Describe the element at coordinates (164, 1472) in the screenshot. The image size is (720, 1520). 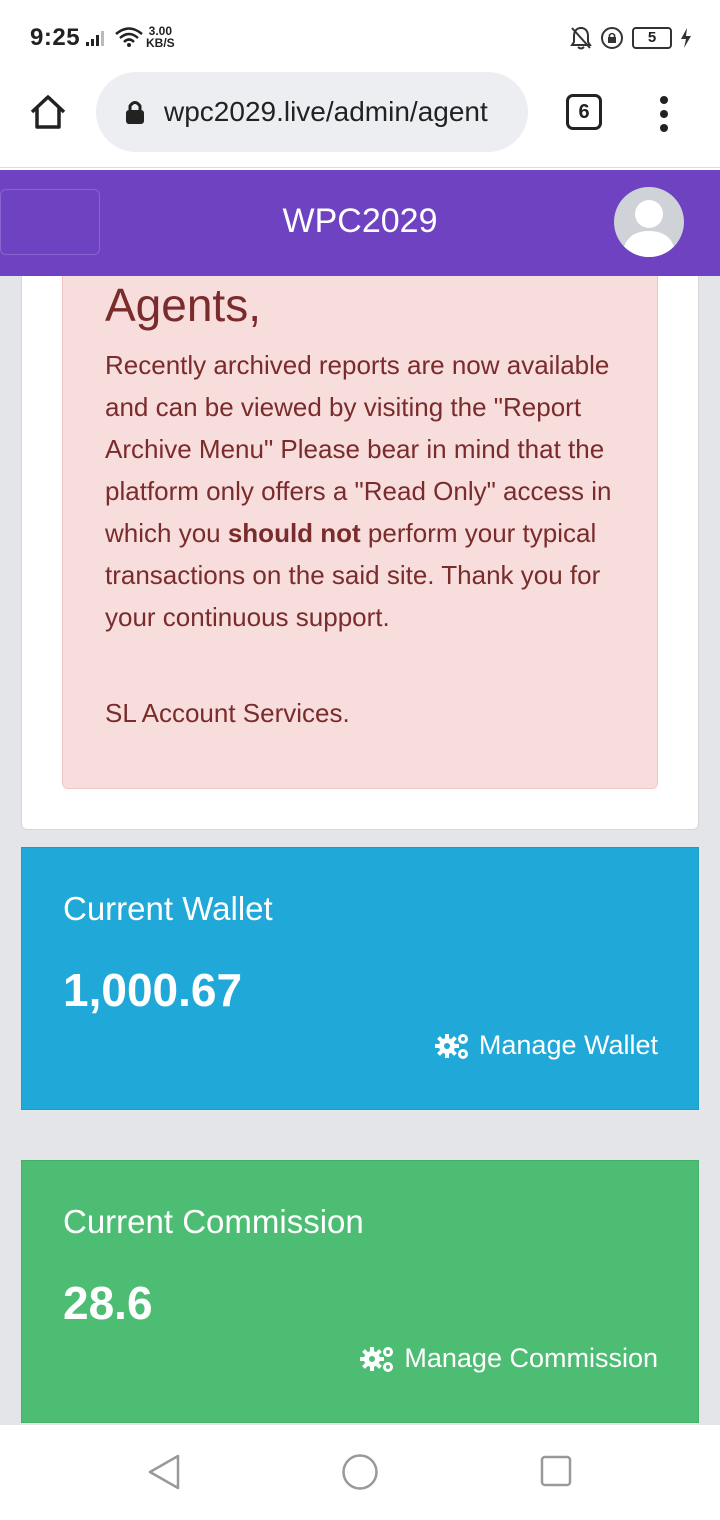
I see `back-icon` at that location.